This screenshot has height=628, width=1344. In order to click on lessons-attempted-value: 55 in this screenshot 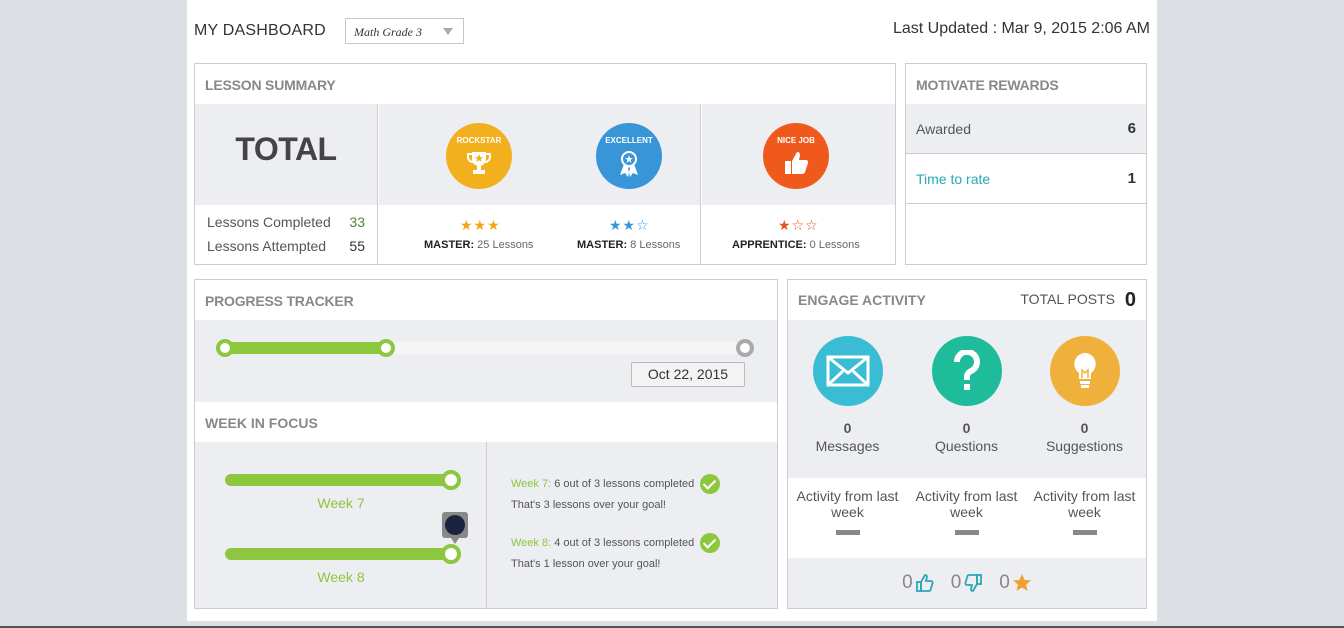, I will do `click(357, 246)`.